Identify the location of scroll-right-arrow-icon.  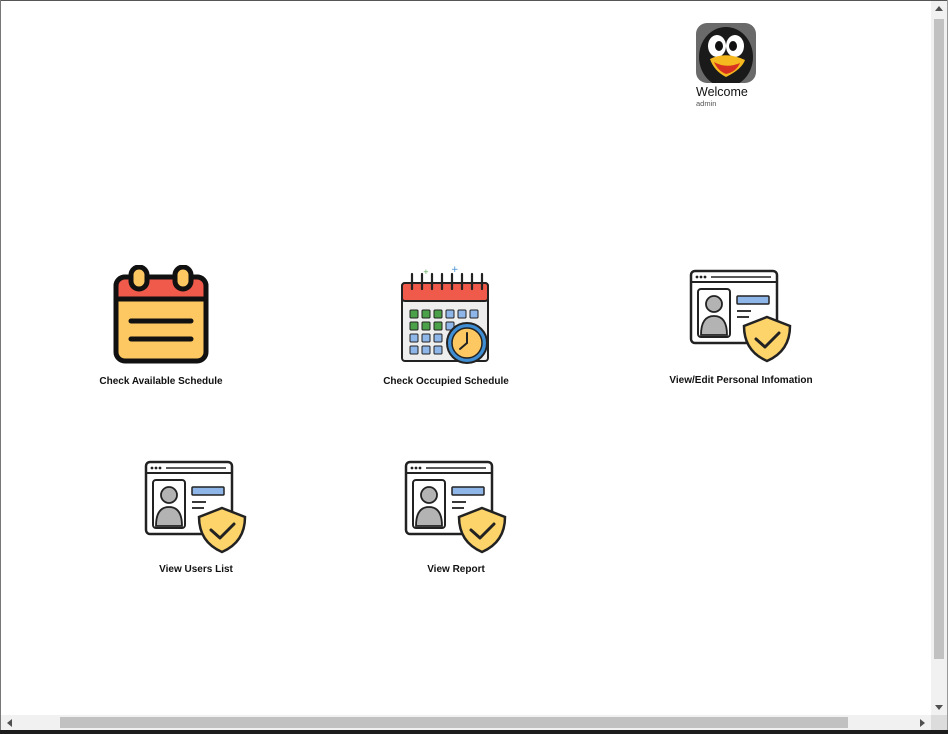
(922, 723).